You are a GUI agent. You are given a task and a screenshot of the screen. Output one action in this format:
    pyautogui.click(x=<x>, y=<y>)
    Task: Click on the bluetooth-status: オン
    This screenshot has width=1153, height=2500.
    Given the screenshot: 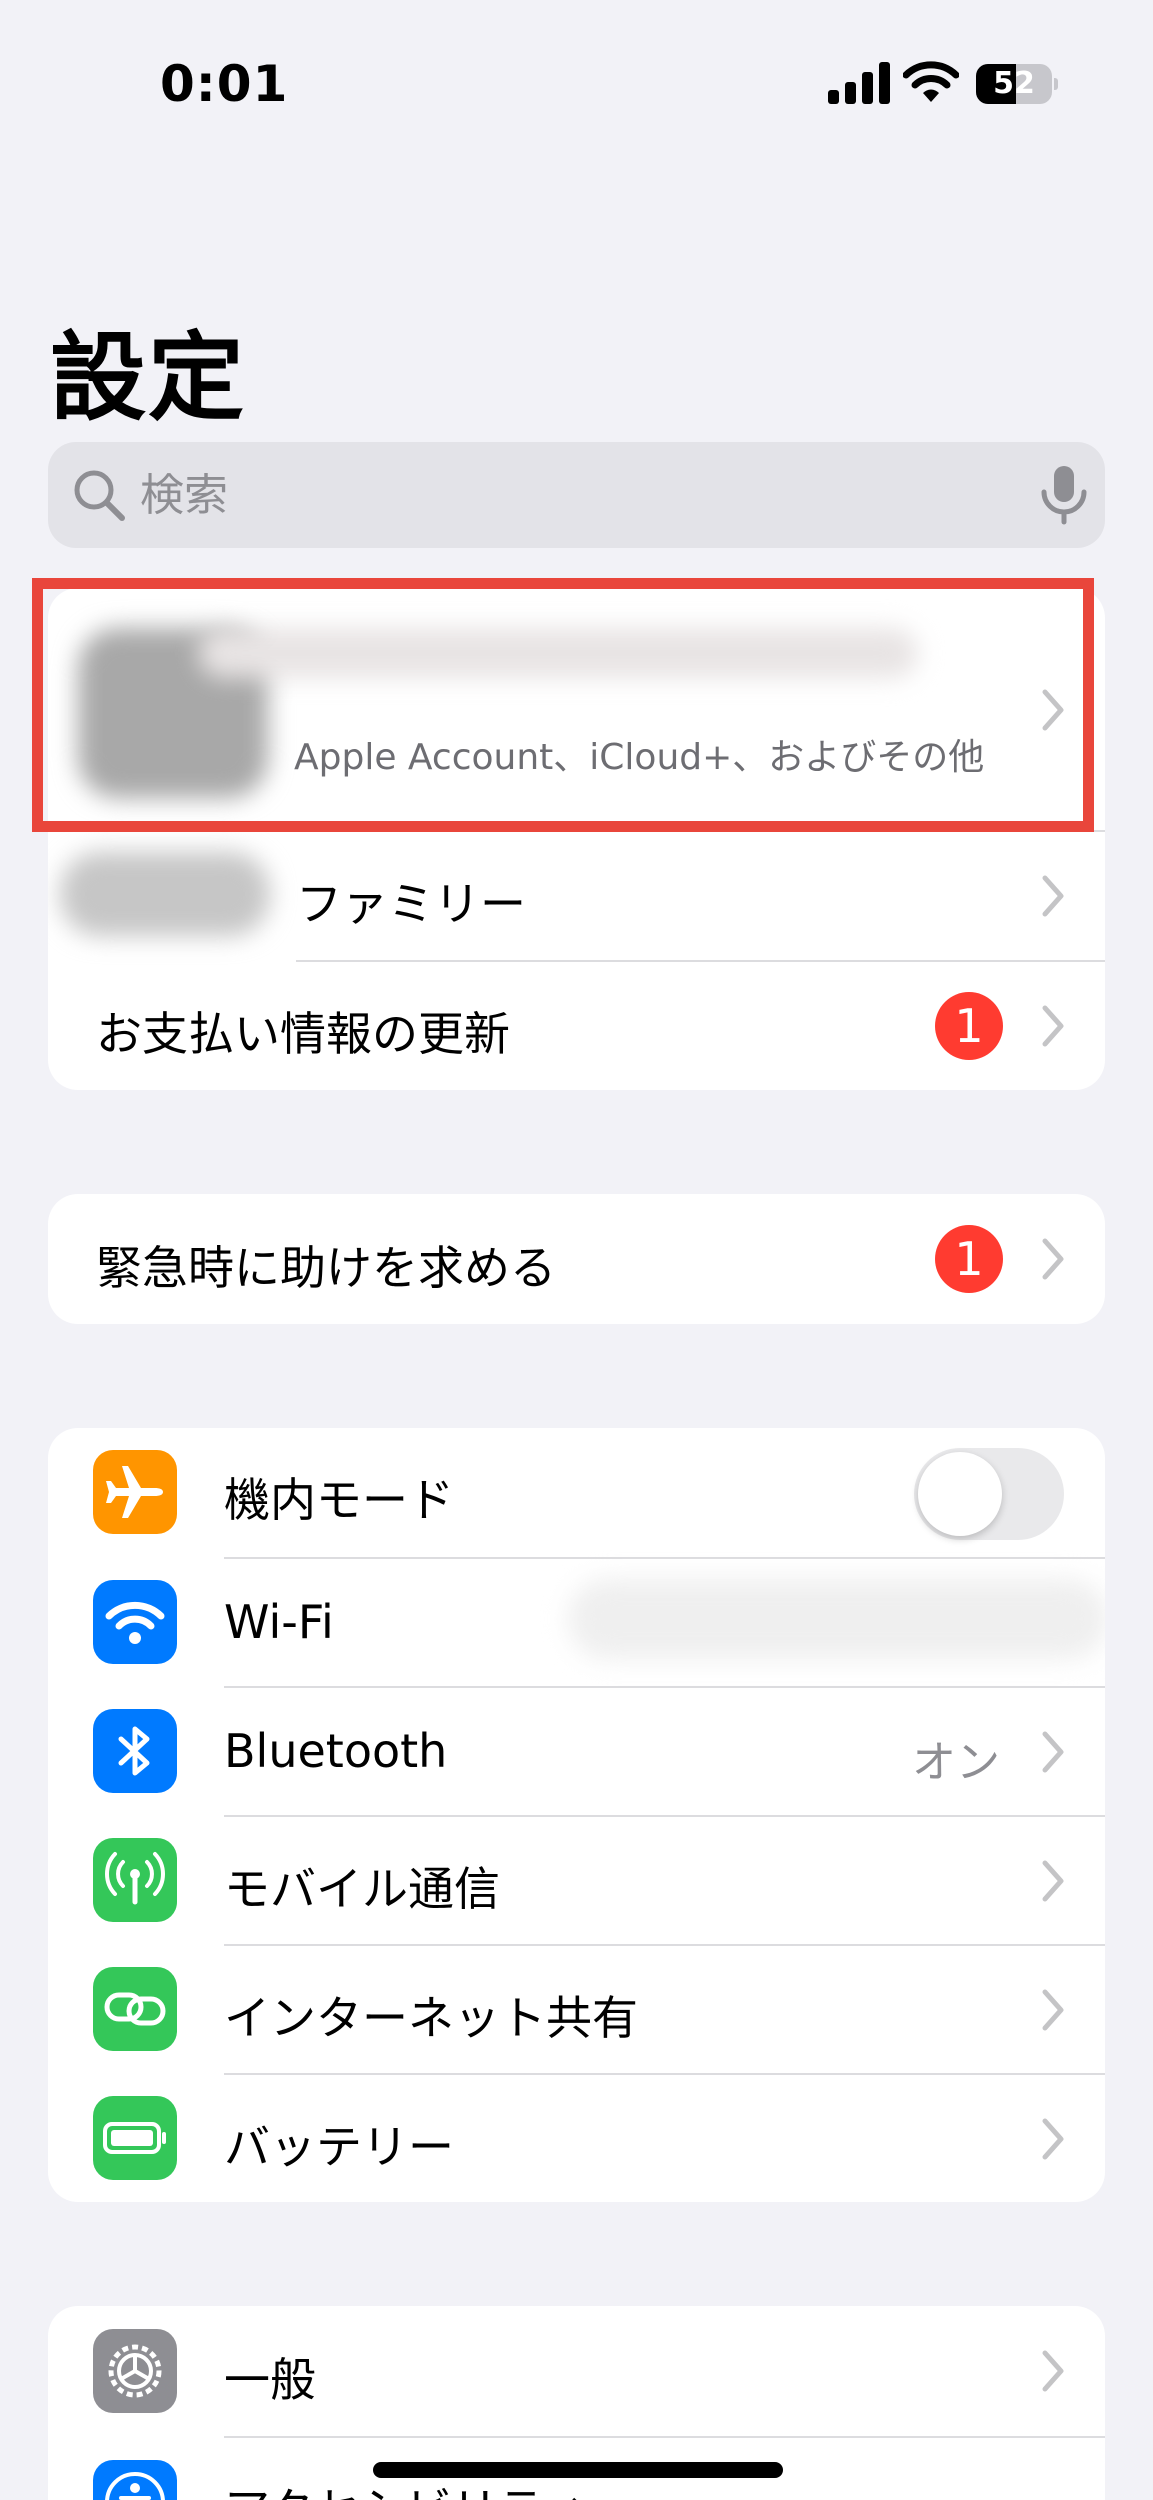 What is the action you would take?
    pyautogui.click(x=956, y=1762)
    